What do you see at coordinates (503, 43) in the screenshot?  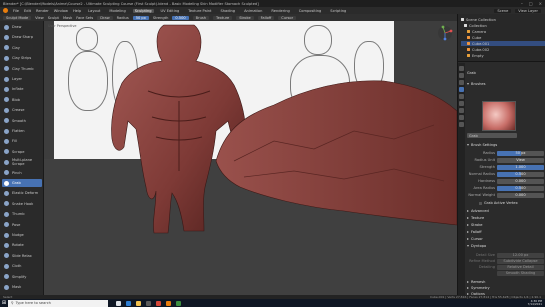 I see `outliner-item: Cube.001` at bounding box center [503, 43].